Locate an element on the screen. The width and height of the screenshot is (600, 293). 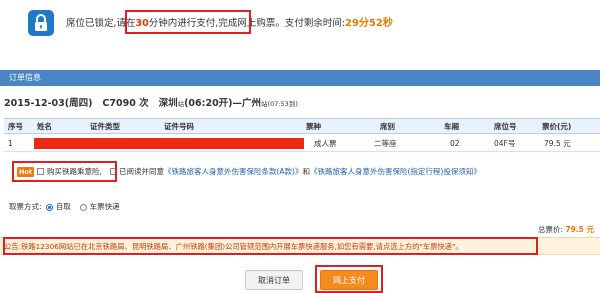
row-seat-class: 二等座 is located at coordinates (385, 143).